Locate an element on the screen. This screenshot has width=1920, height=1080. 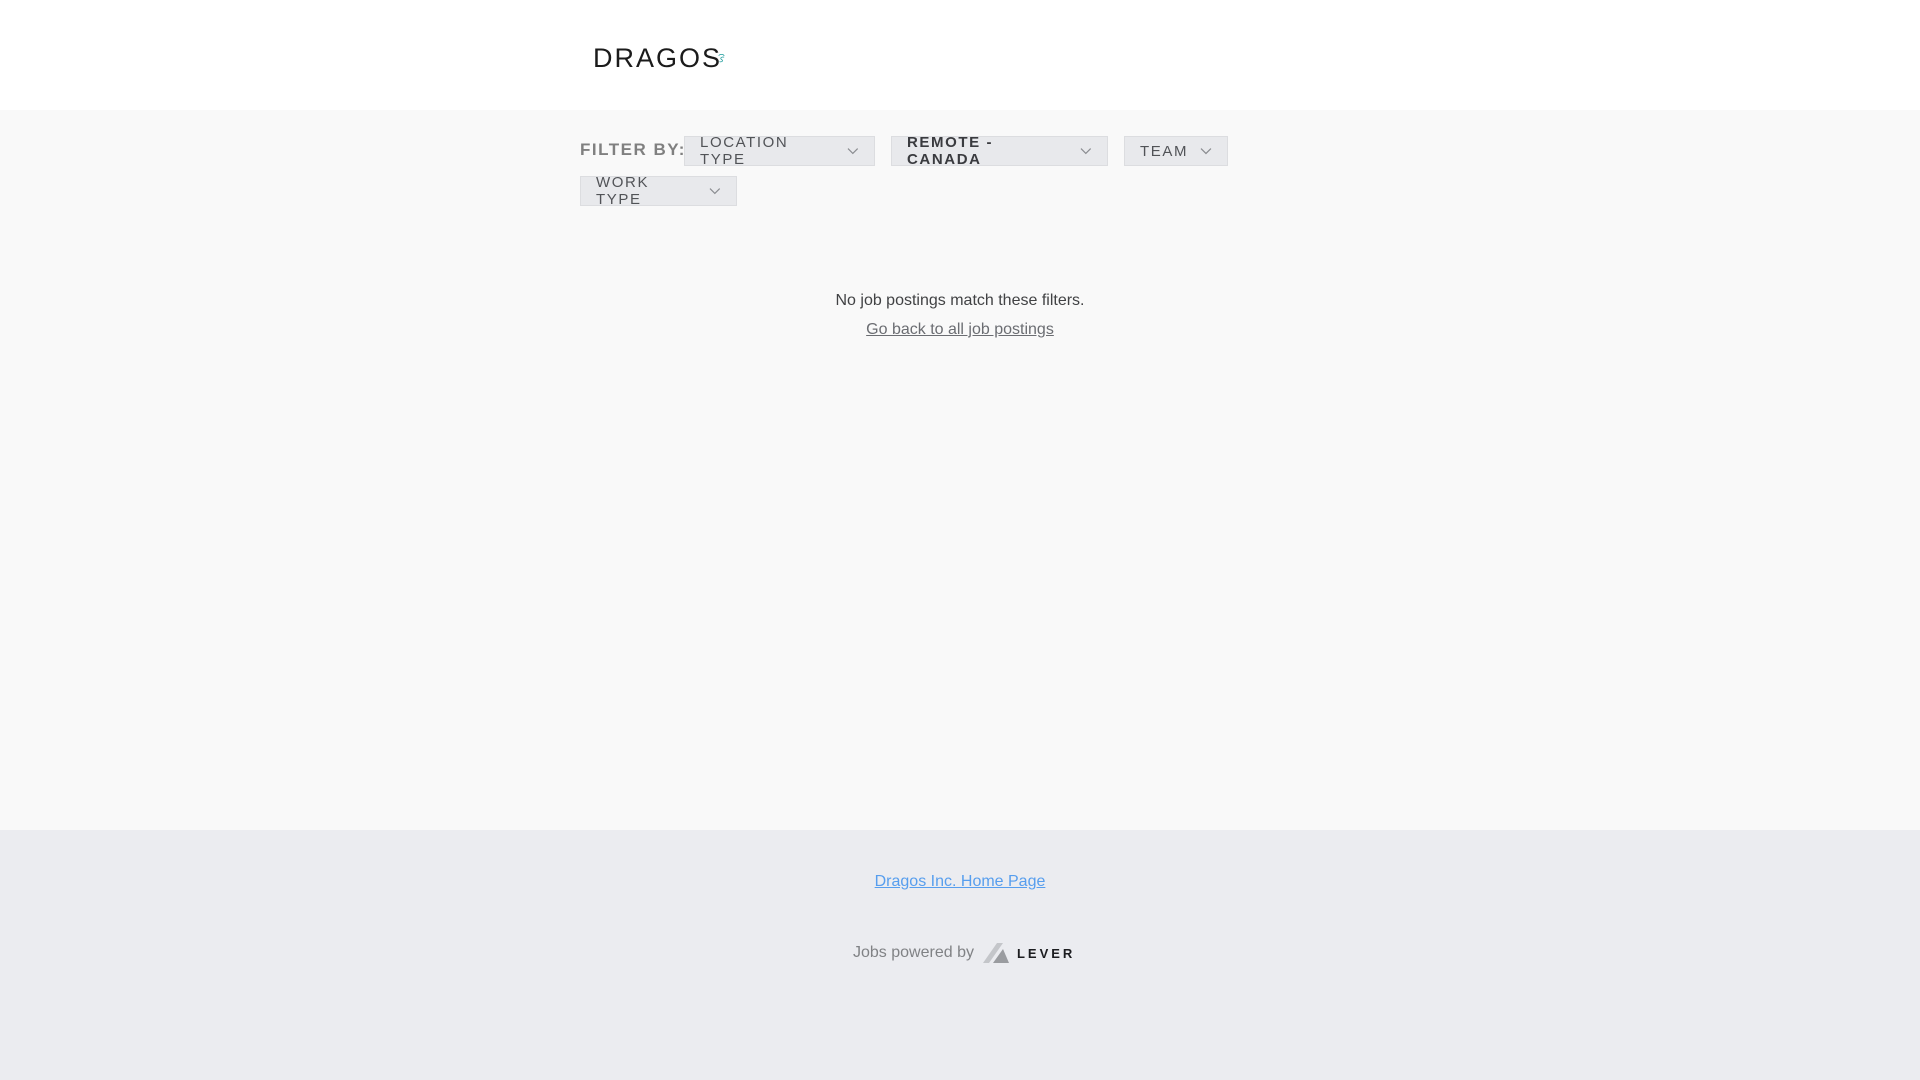
company-home-link: Dragos Inc. Home Page is located at coordinates (960, 881).